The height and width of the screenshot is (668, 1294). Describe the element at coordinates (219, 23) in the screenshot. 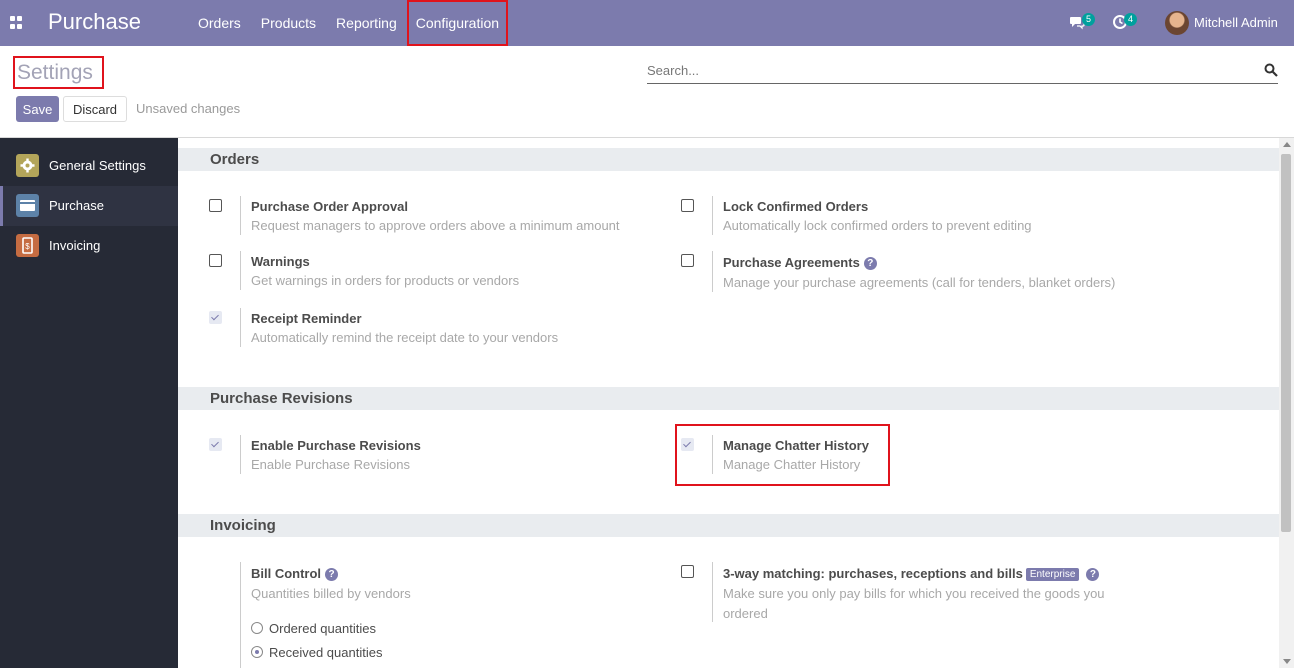

I see `menu-orders: Orders` at that location.